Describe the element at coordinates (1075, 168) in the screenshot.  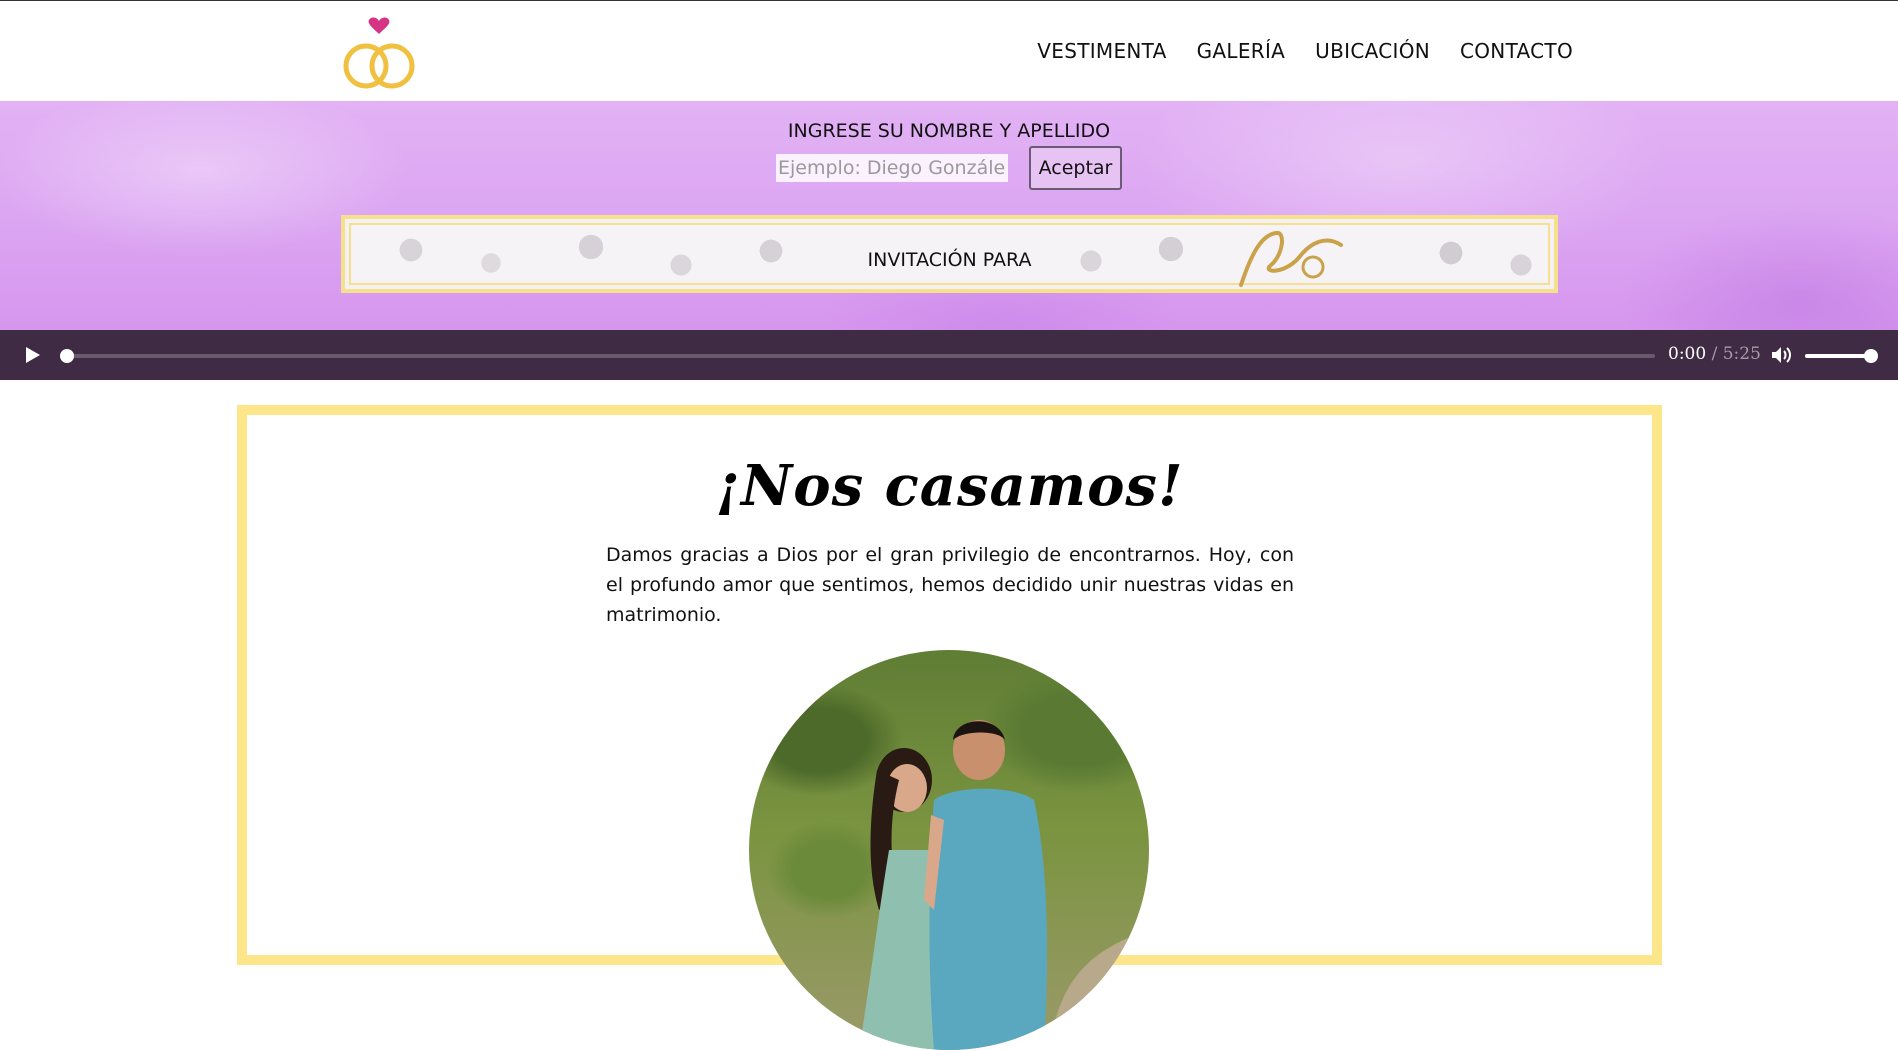
I see `accept-button: Aceptar` at that location.